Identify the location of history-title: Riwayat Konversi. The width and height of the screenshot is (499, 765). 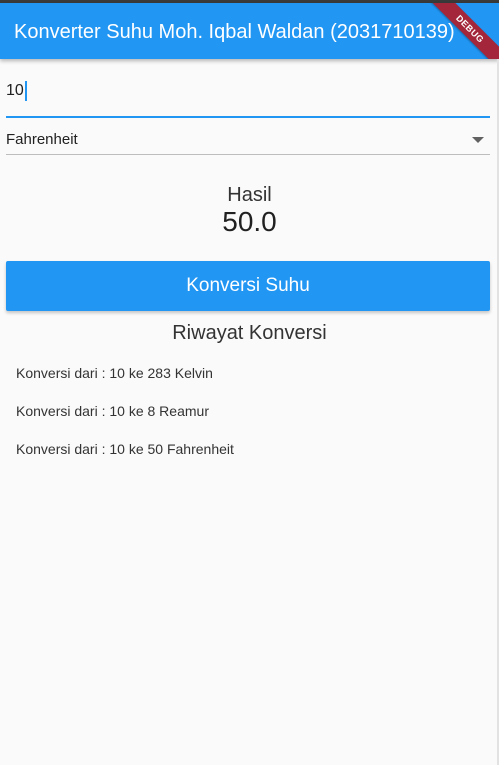
(249, 333).